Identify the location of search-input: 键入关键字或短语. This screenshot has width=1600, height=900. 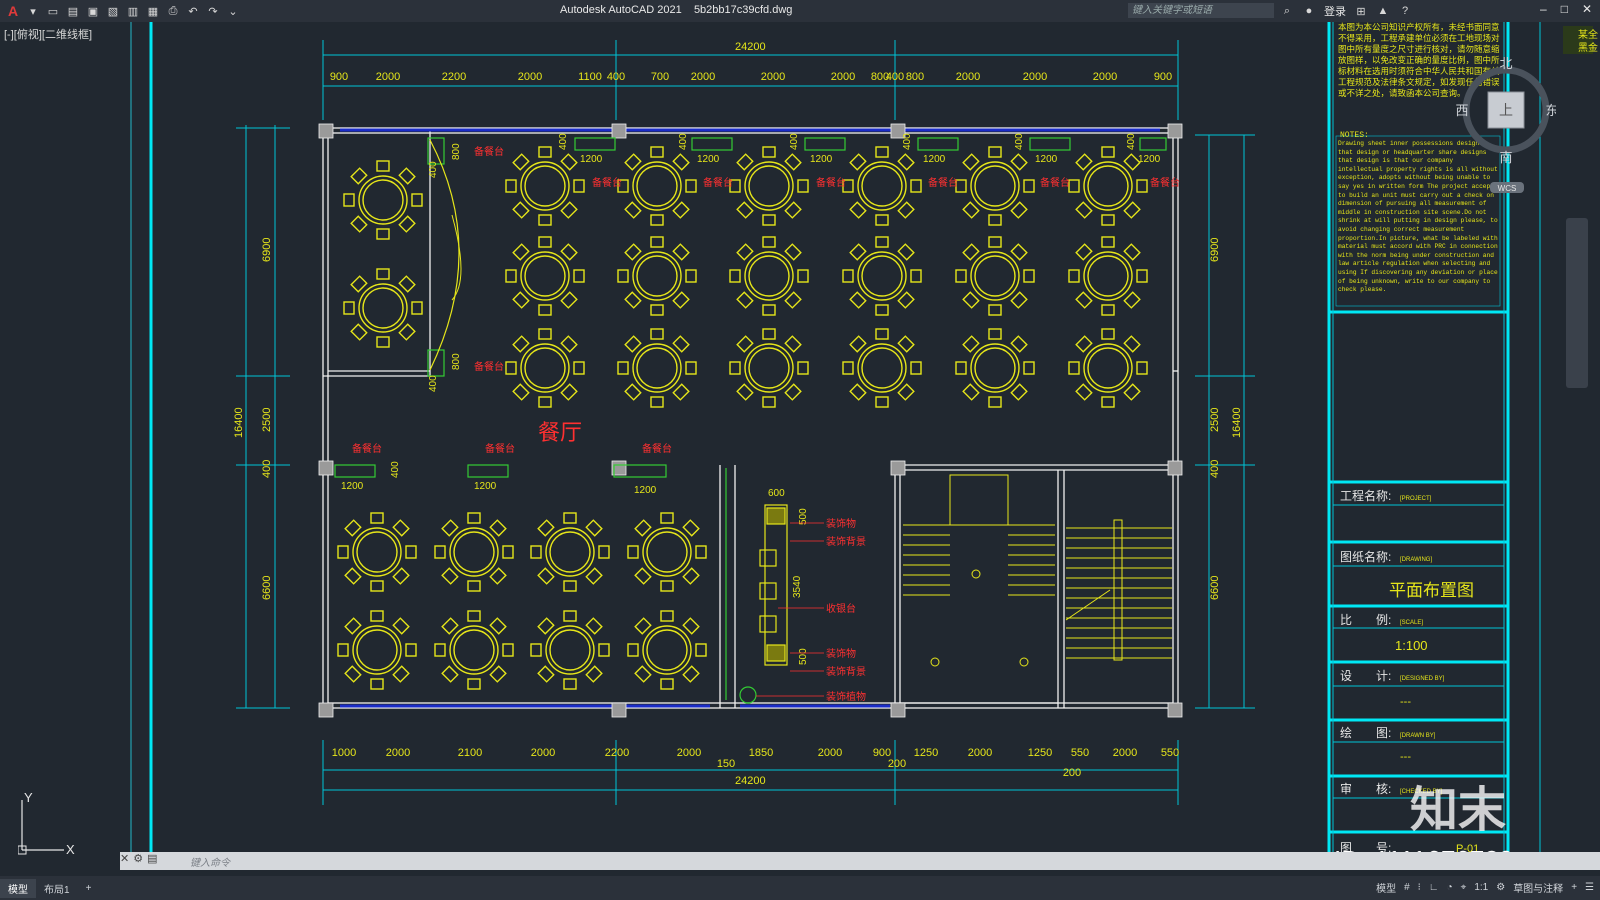
(1201, 10).